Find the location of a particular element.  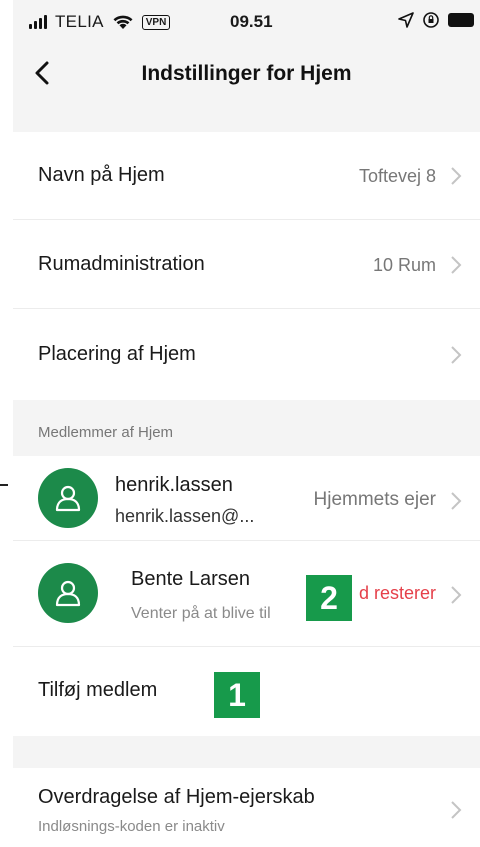

annotation-badge: 1 is located at coordinates (237, 695).